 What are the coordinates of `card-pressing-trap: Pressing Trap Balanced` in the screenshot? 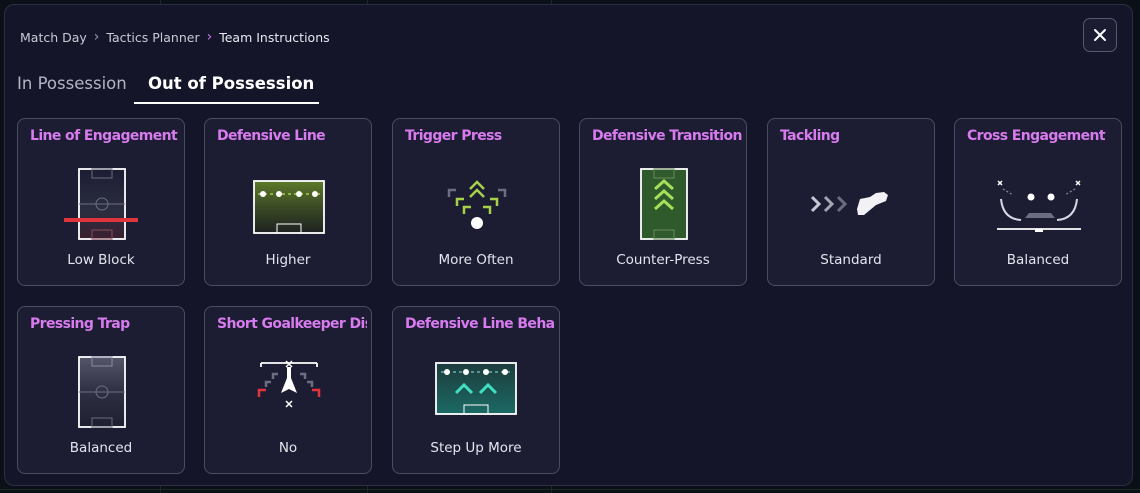 It's located at (101, 390).